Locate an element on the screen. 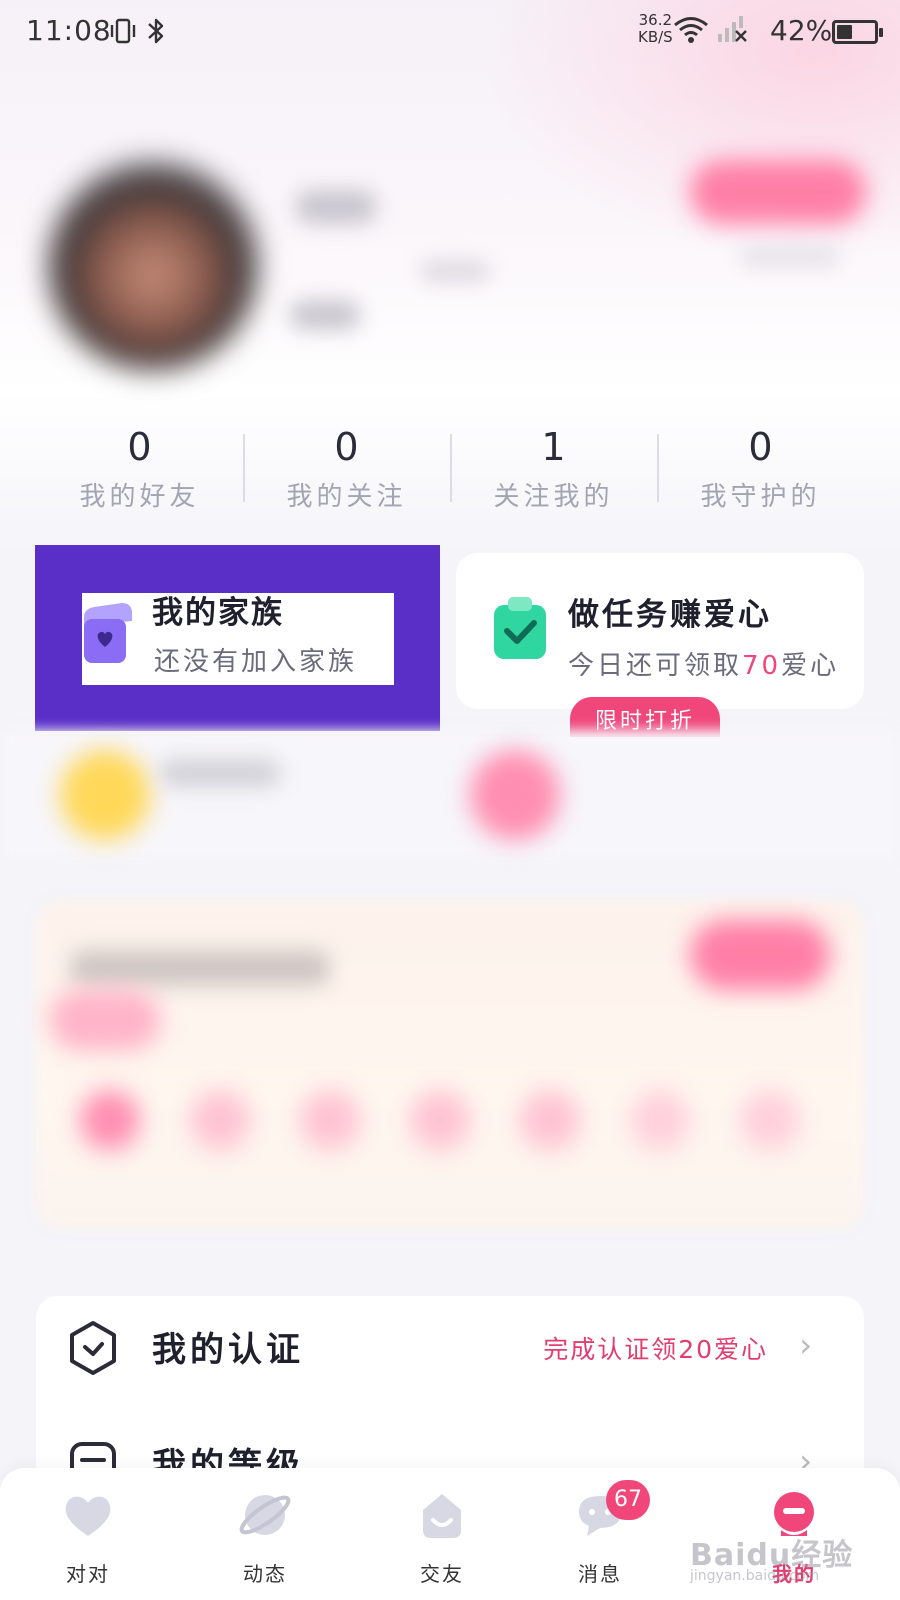  stat-label: 我守护的 is located at coordinates (760, 497).